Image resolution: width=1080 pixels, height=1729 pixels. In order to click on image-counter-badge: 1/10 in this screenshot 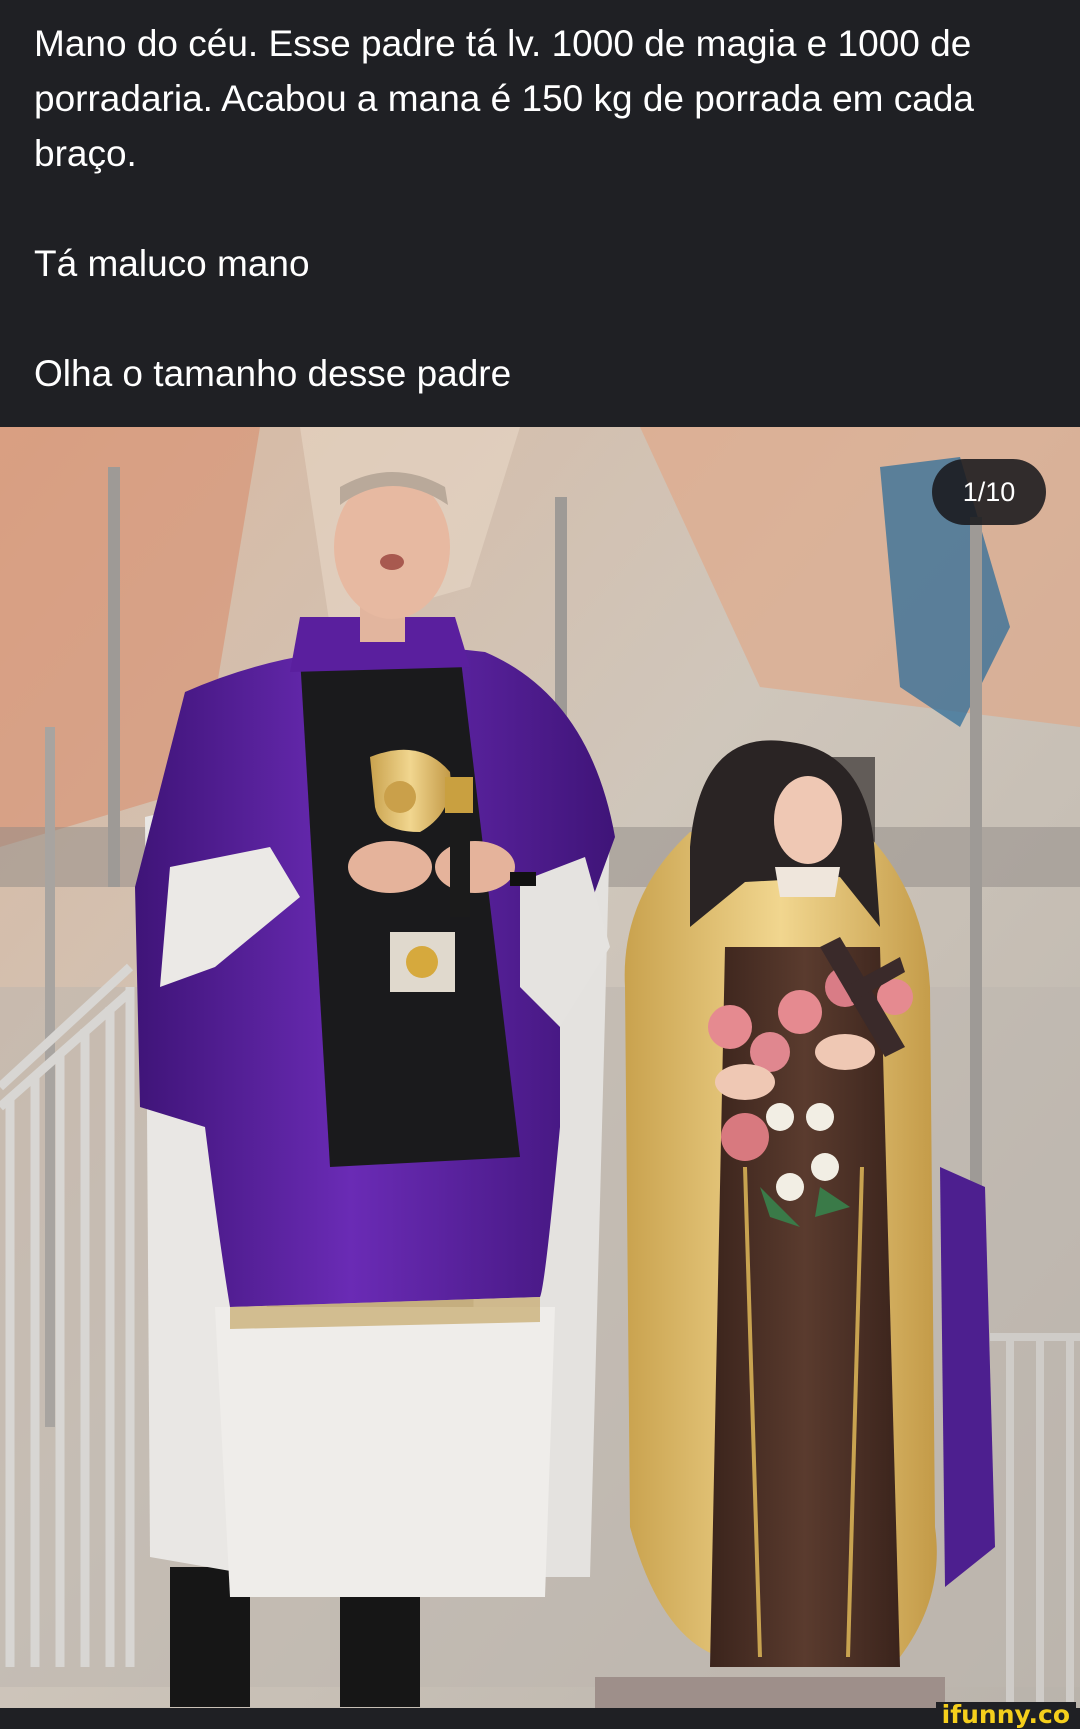, I will do `click(989, 492)`.